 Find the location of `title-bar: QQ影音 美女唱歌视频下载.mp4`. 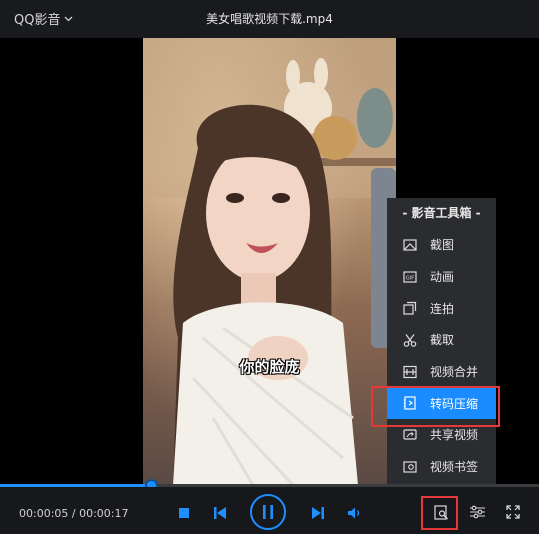

title-bar: QQ影音 美女唱歌视频下载.mp4 is located at coordinates (269, 19).